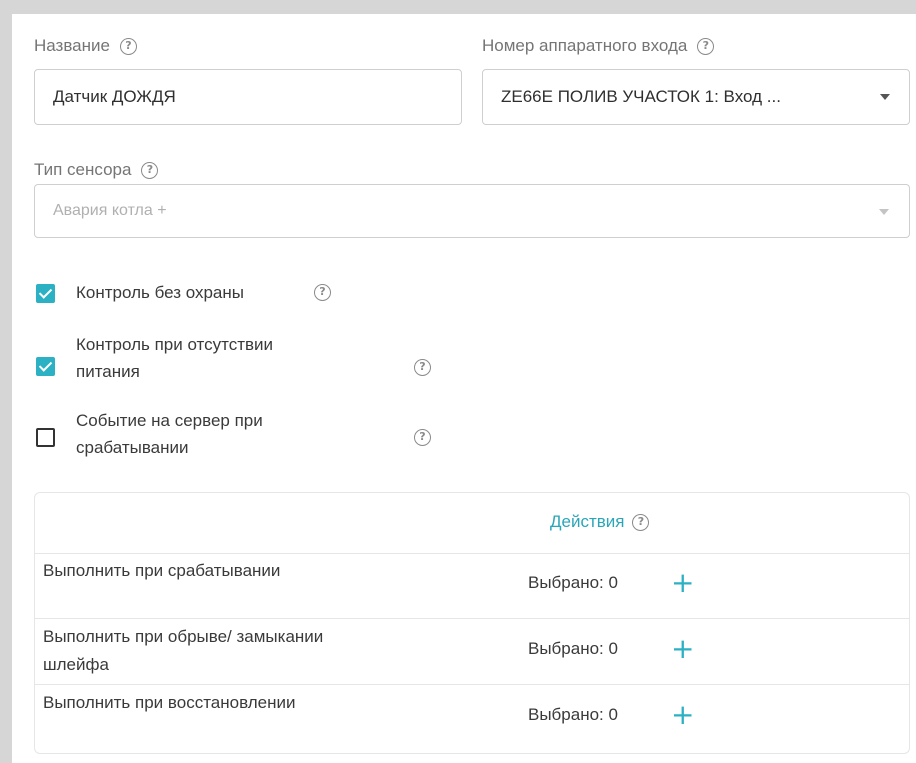  What do you see at coordinates (45, 366) in the screenshot?
I see `checkbox-control-no-power` at bounding box center [45, 366].